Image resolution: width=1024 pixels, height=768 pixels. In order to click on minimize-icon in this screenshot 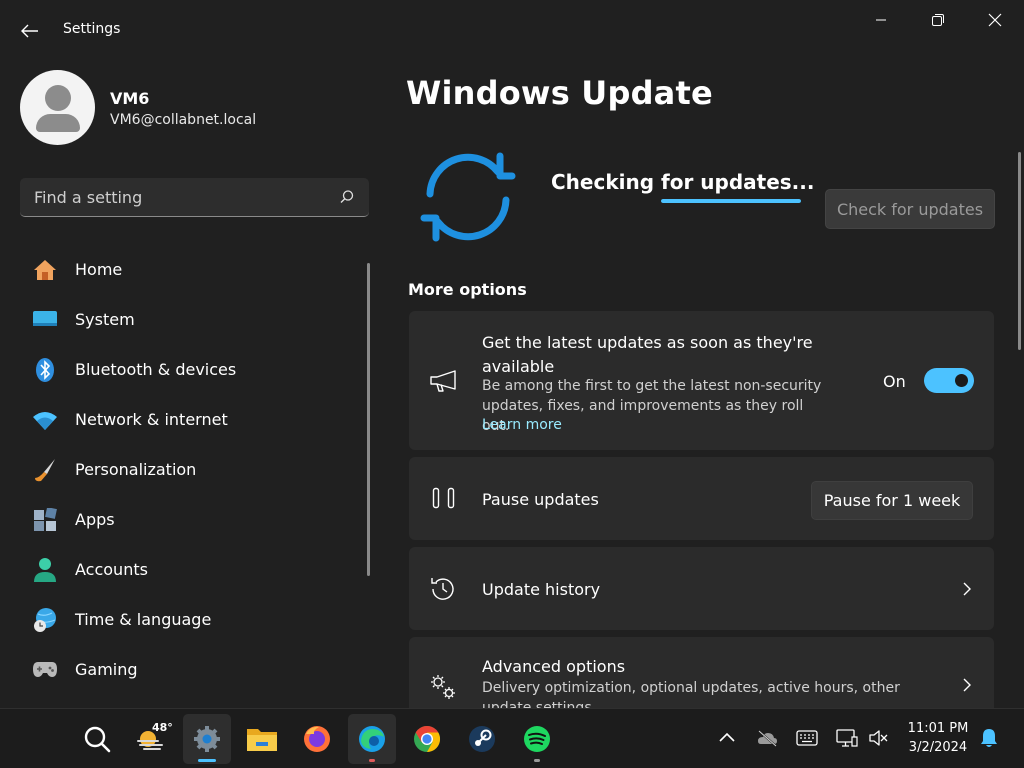, I will do `click(880, 20)`.